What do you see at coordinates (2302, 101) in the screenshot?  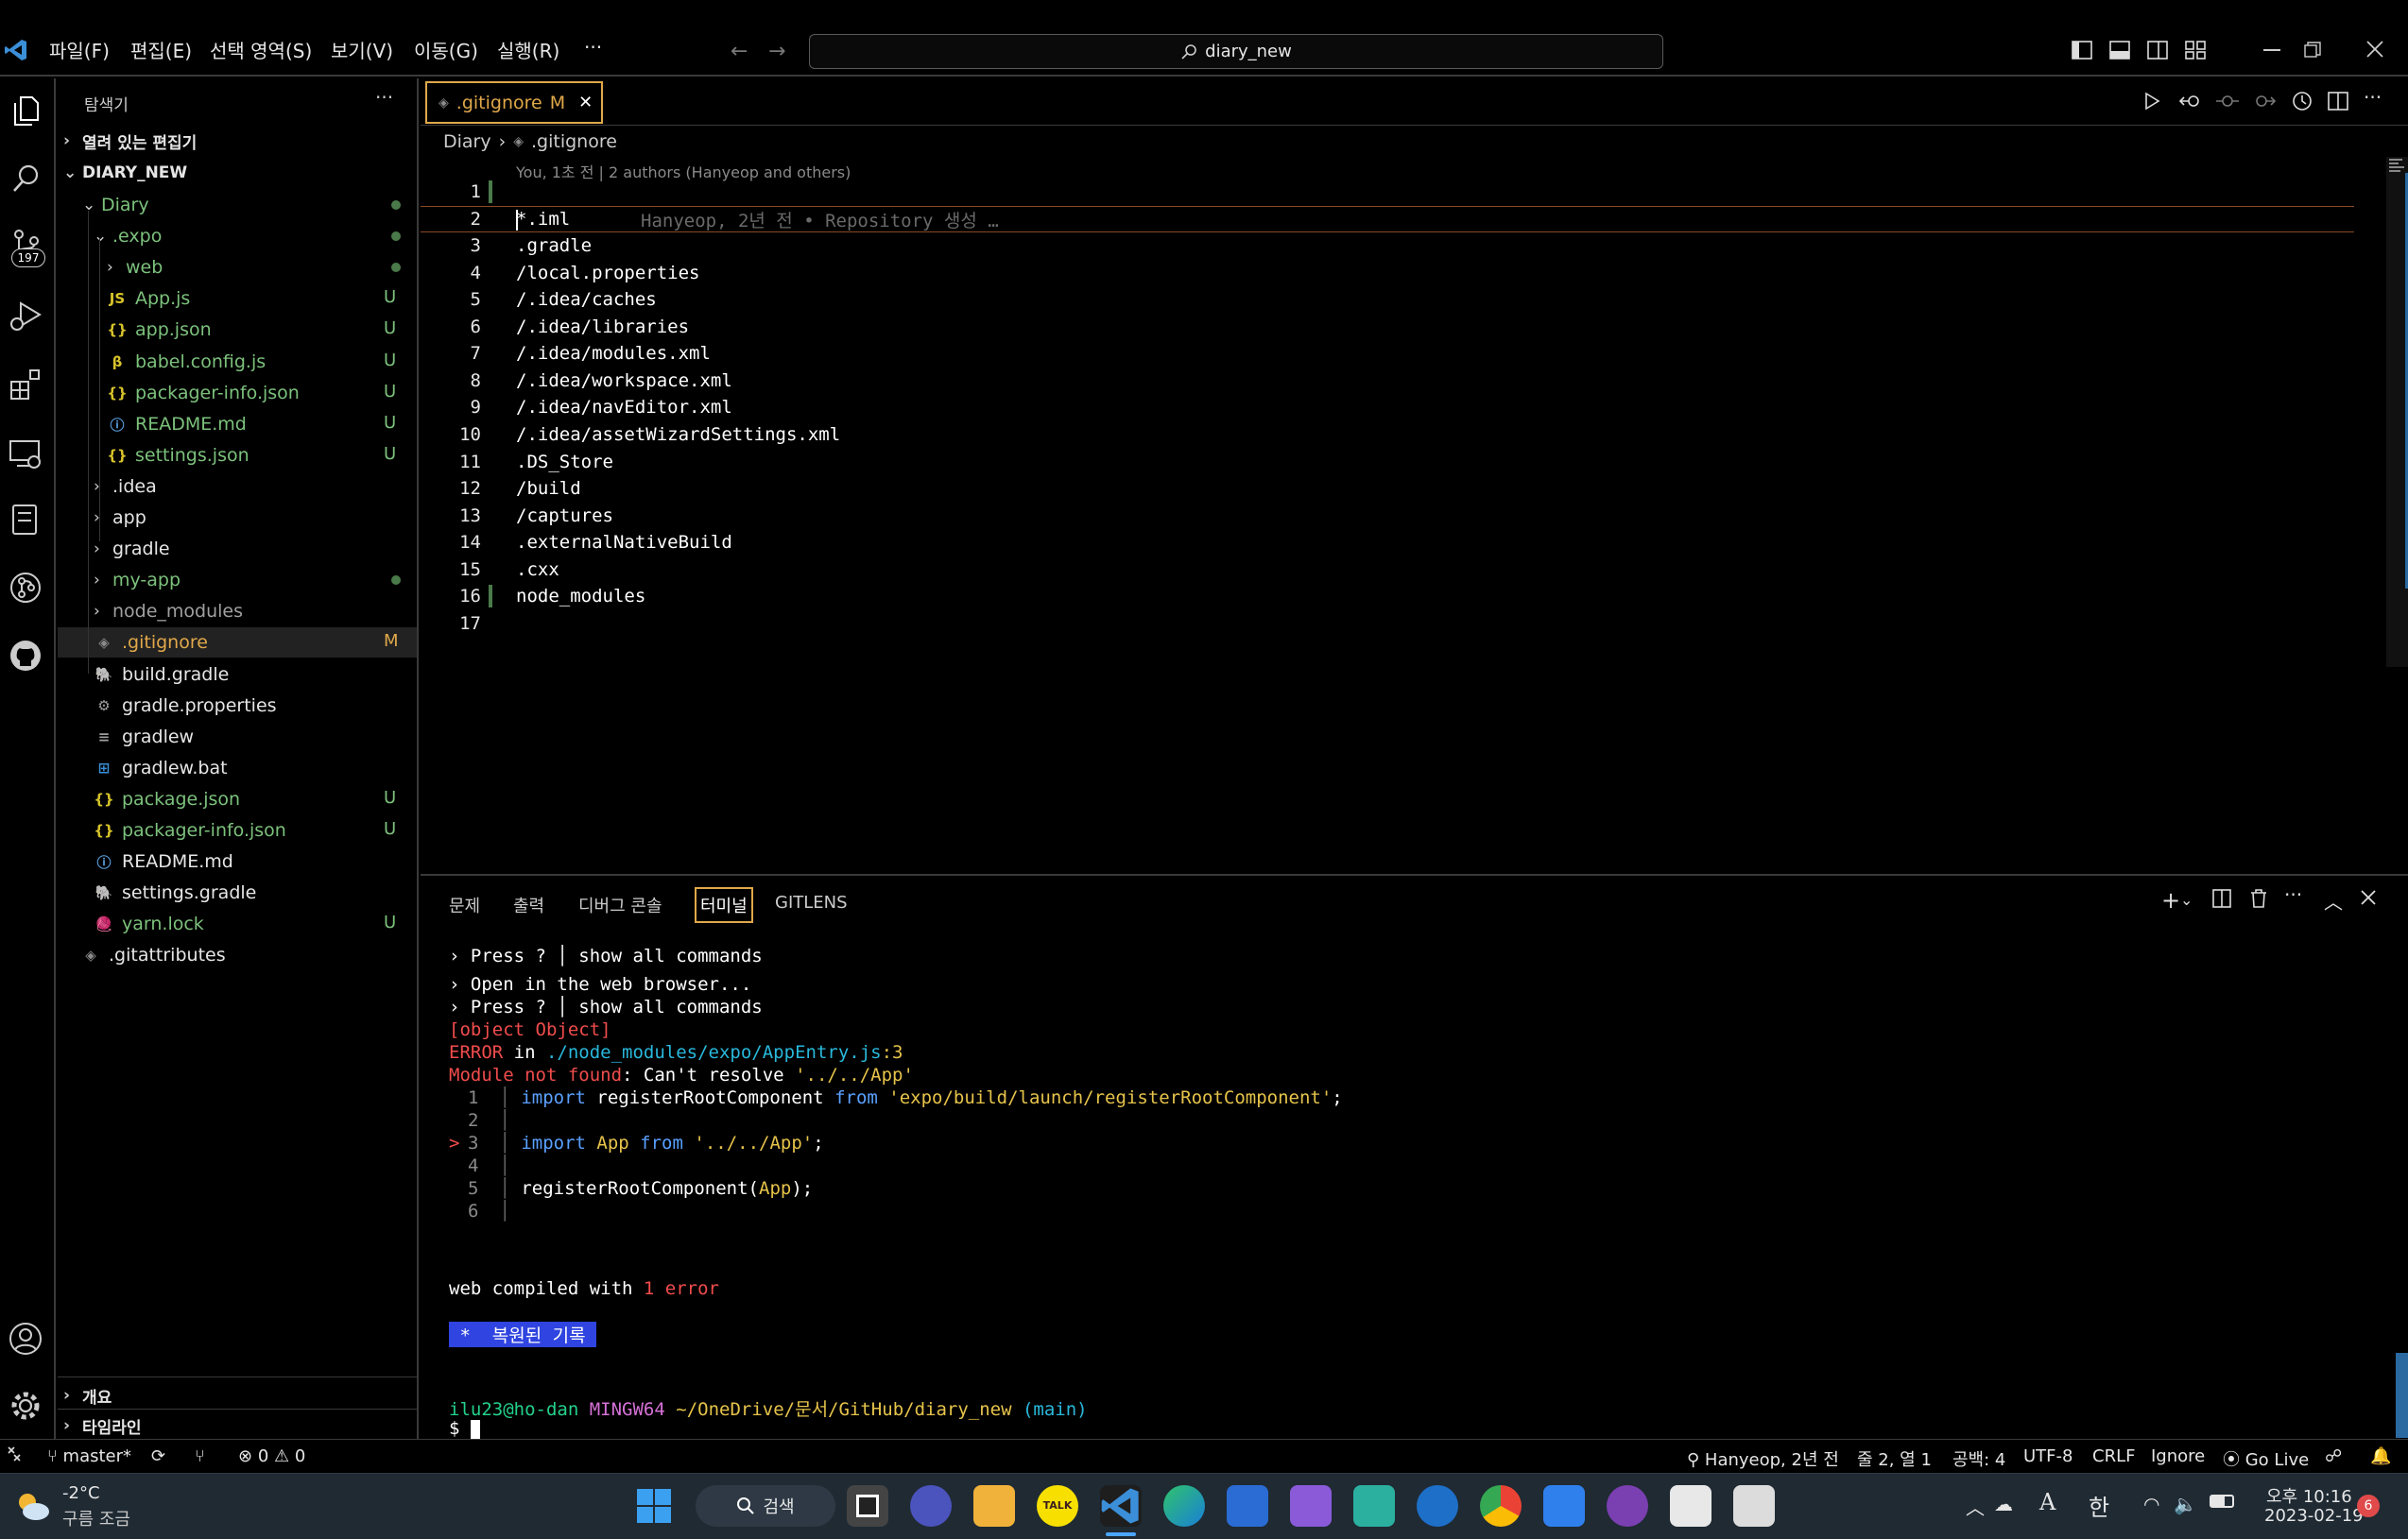 I see `timeline-history-icon` at bounding box center [2302, 101].